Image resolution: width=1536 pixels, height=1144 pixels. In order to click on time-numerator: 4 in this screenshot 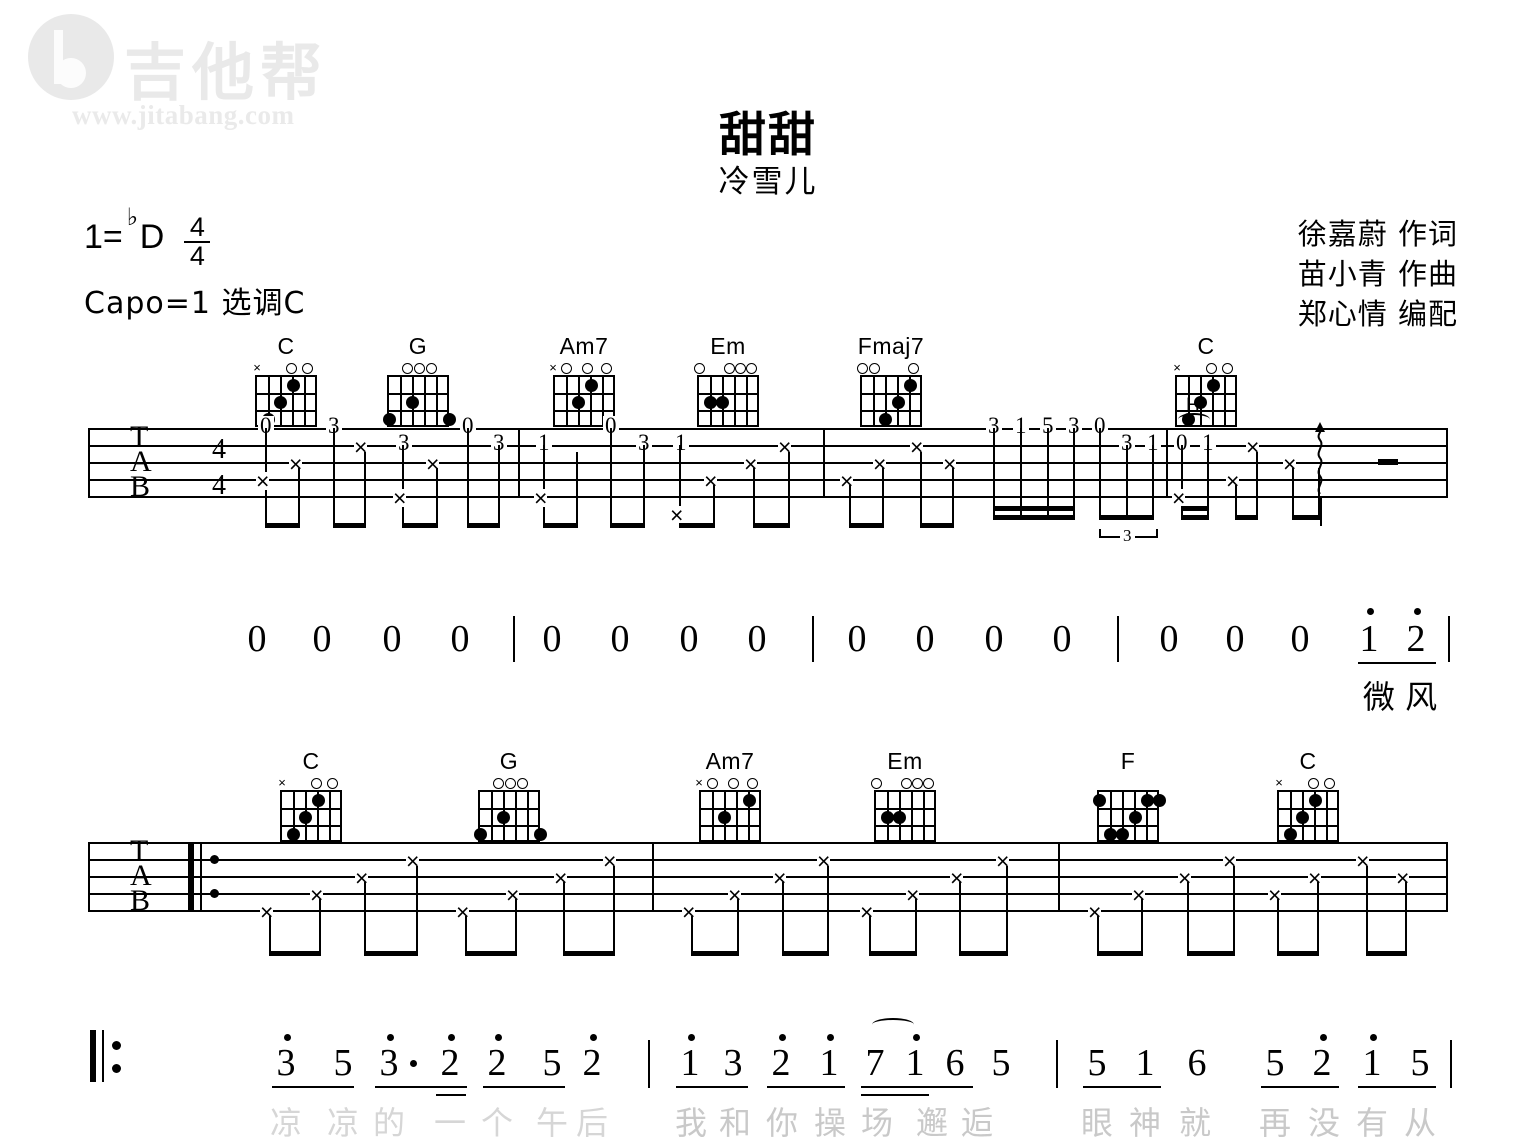, I will do `click(197, 227)`.